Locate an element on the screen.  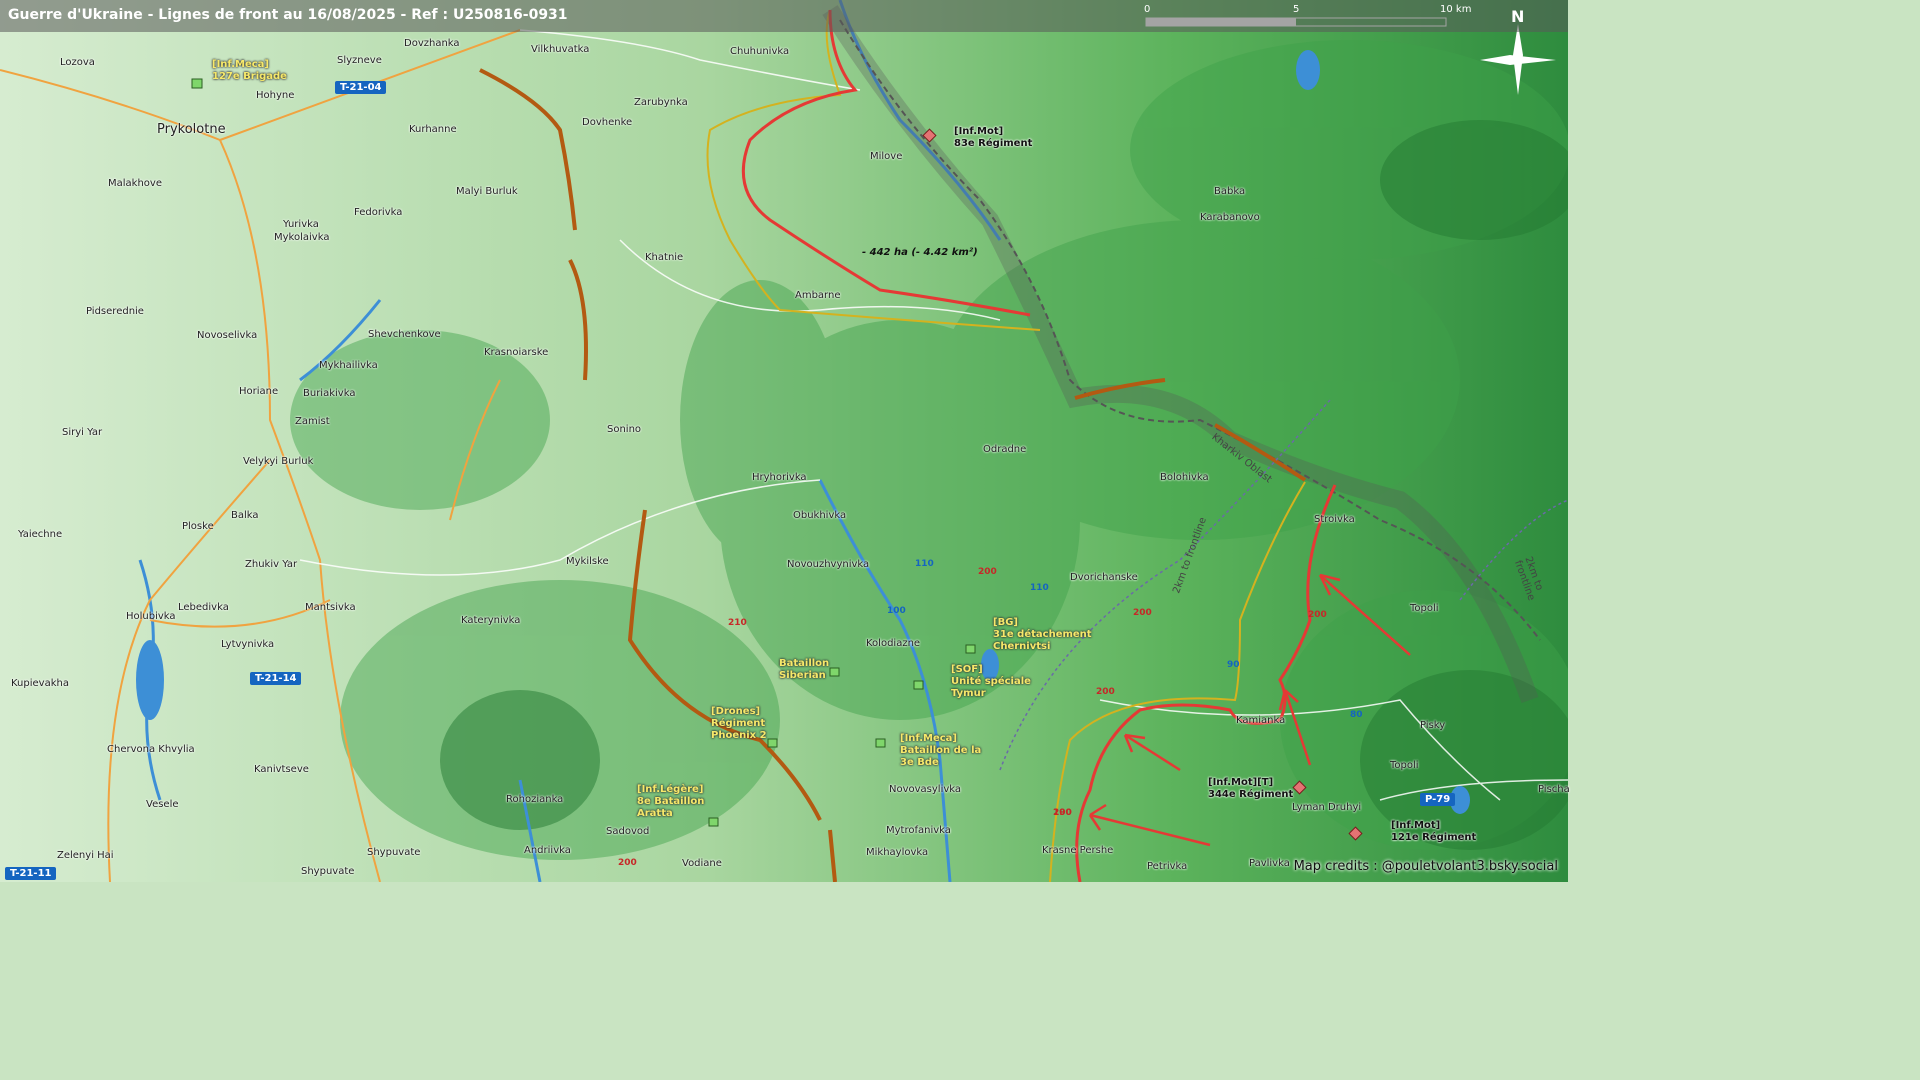
place-label: Shevchenkove is located at coordinates (404, 334).